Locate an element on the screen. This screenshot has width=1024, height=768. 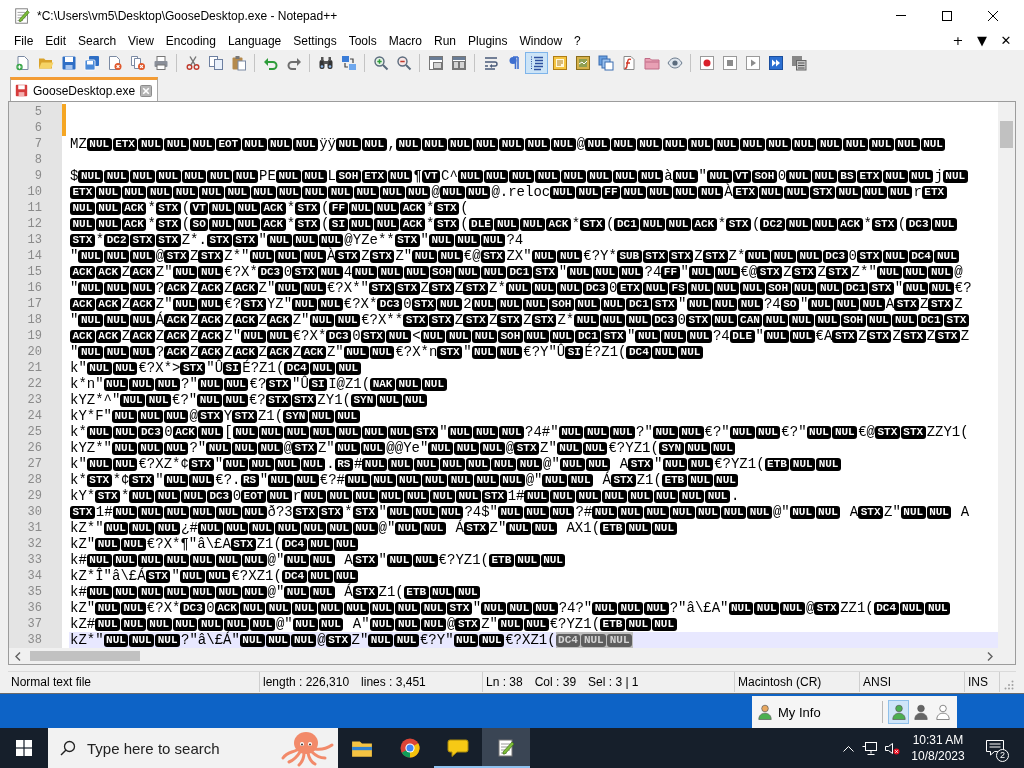
line-number: 6 is located at coordinates (37, 128).